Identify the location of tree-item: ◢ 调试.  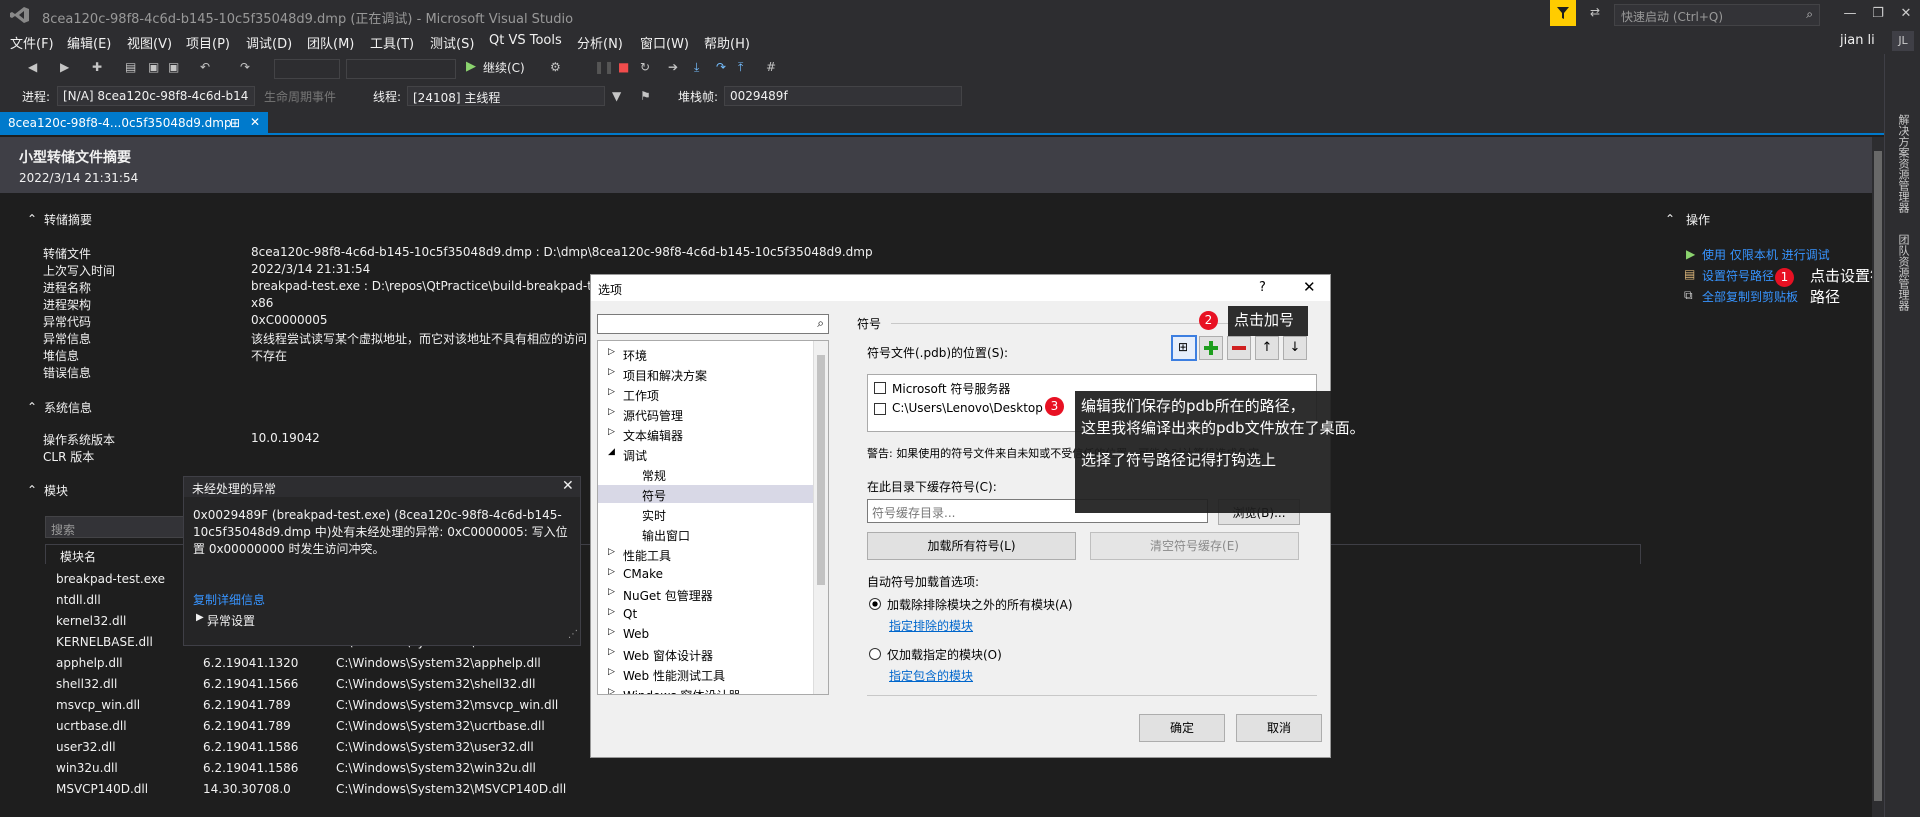
(713, 454).